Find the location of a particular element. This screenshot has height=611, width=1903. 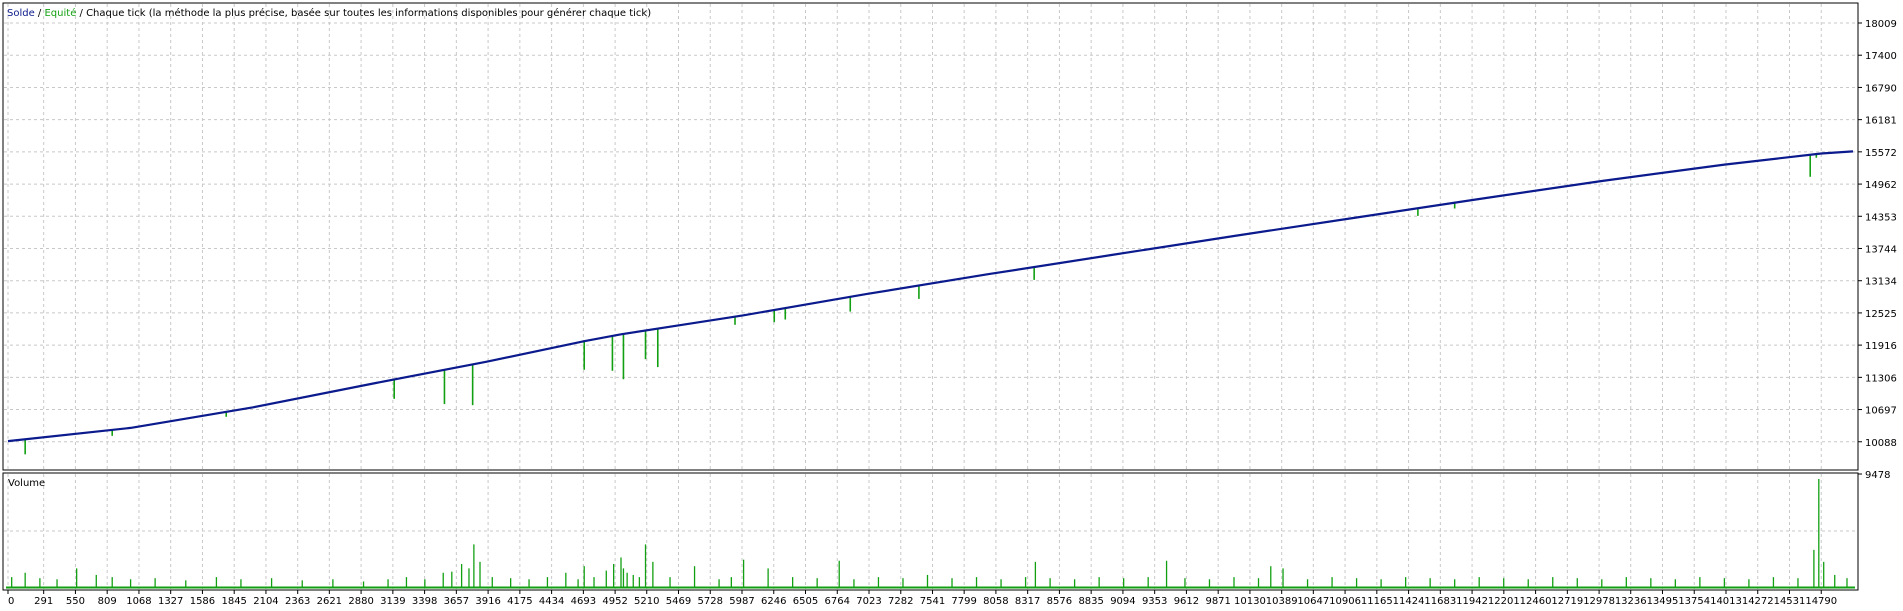

x-tick-label: 4693 is located at coordinates (583, 601).